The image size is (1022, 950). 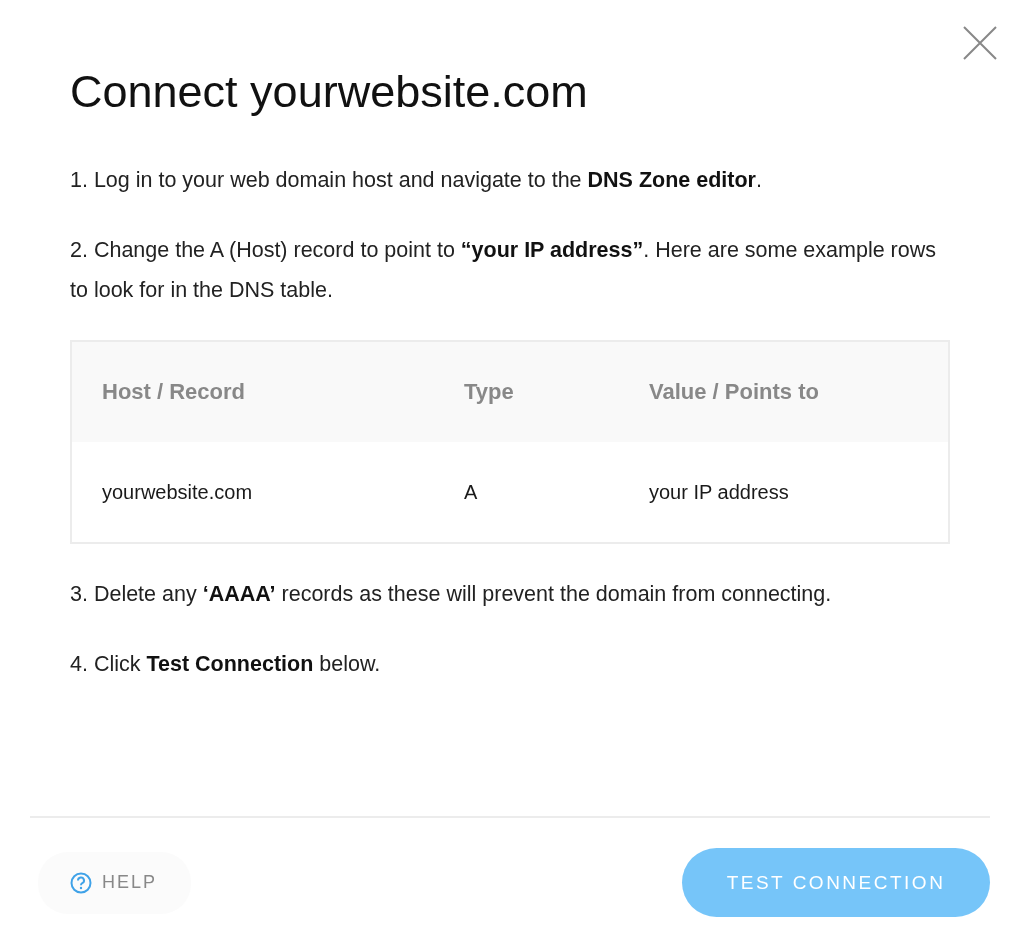 I want to click on help-button: HELP, so click(x=115, y=882).